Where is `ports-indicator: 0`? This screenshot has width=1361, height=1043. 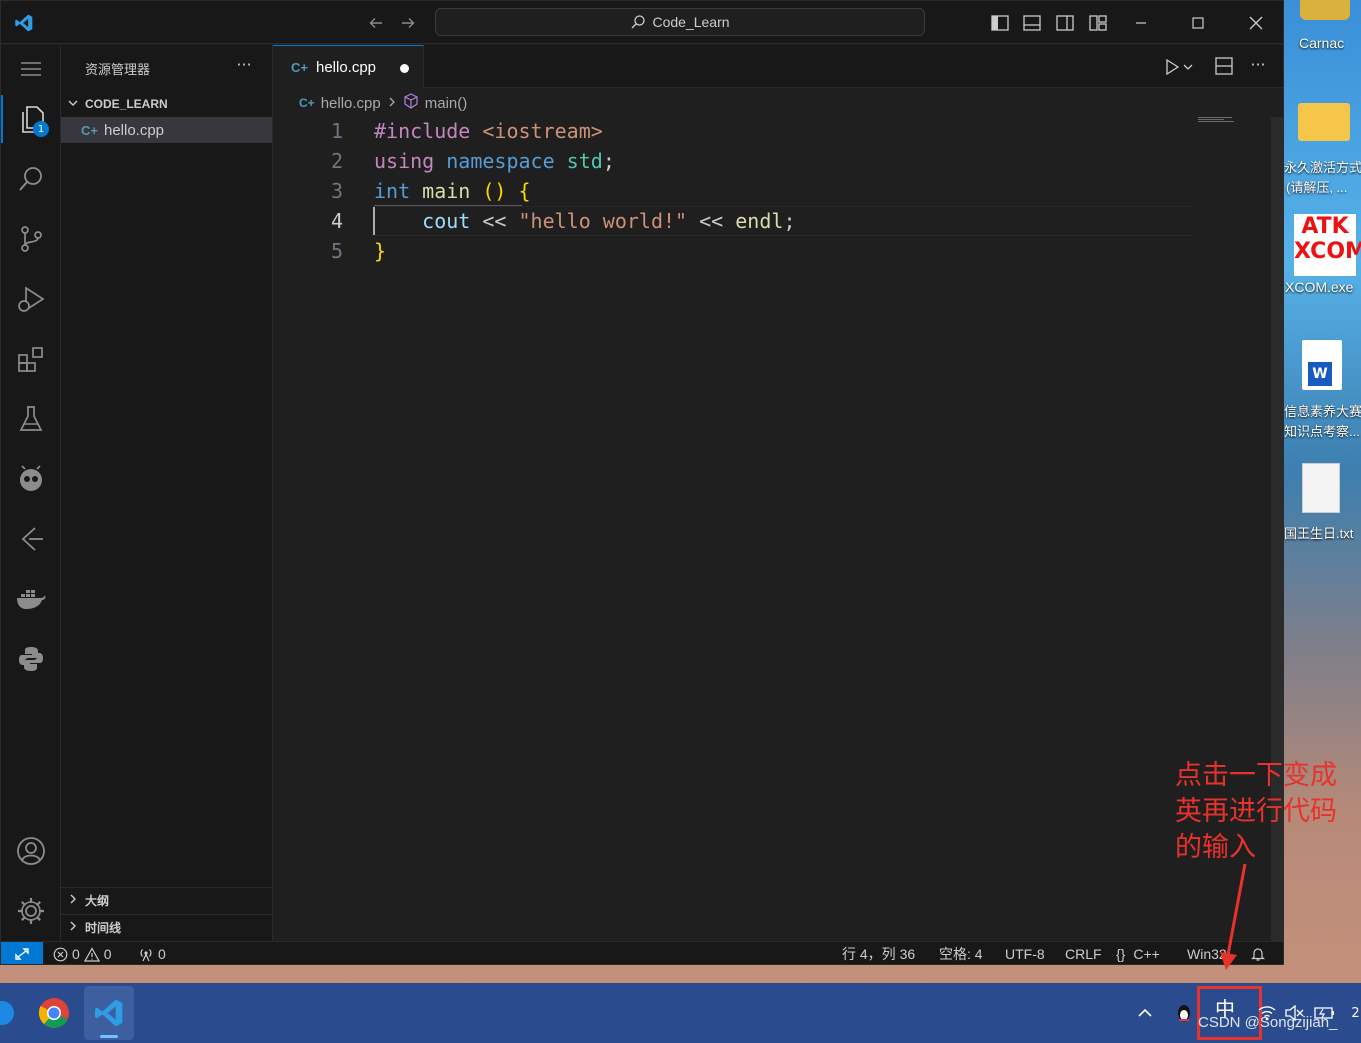
ports-indicator: 0 is located at coordinates (152, 953).